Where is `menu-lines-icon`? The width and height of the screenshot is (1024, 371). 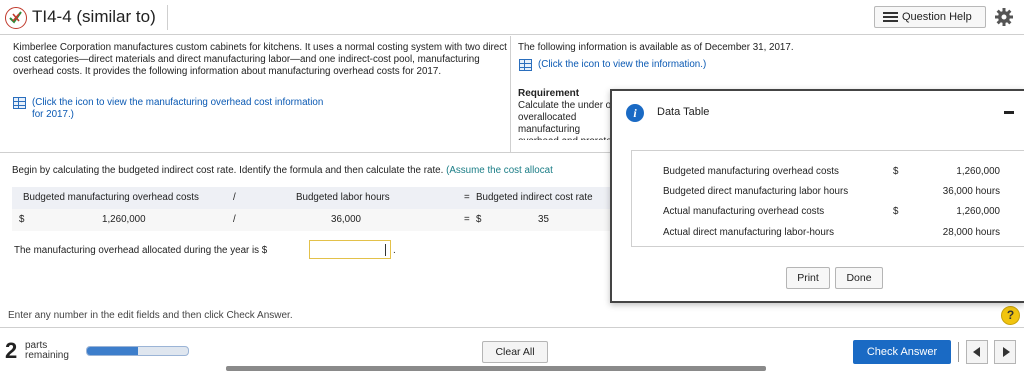
menu-lines-icon is located at coordinates (890, 17).